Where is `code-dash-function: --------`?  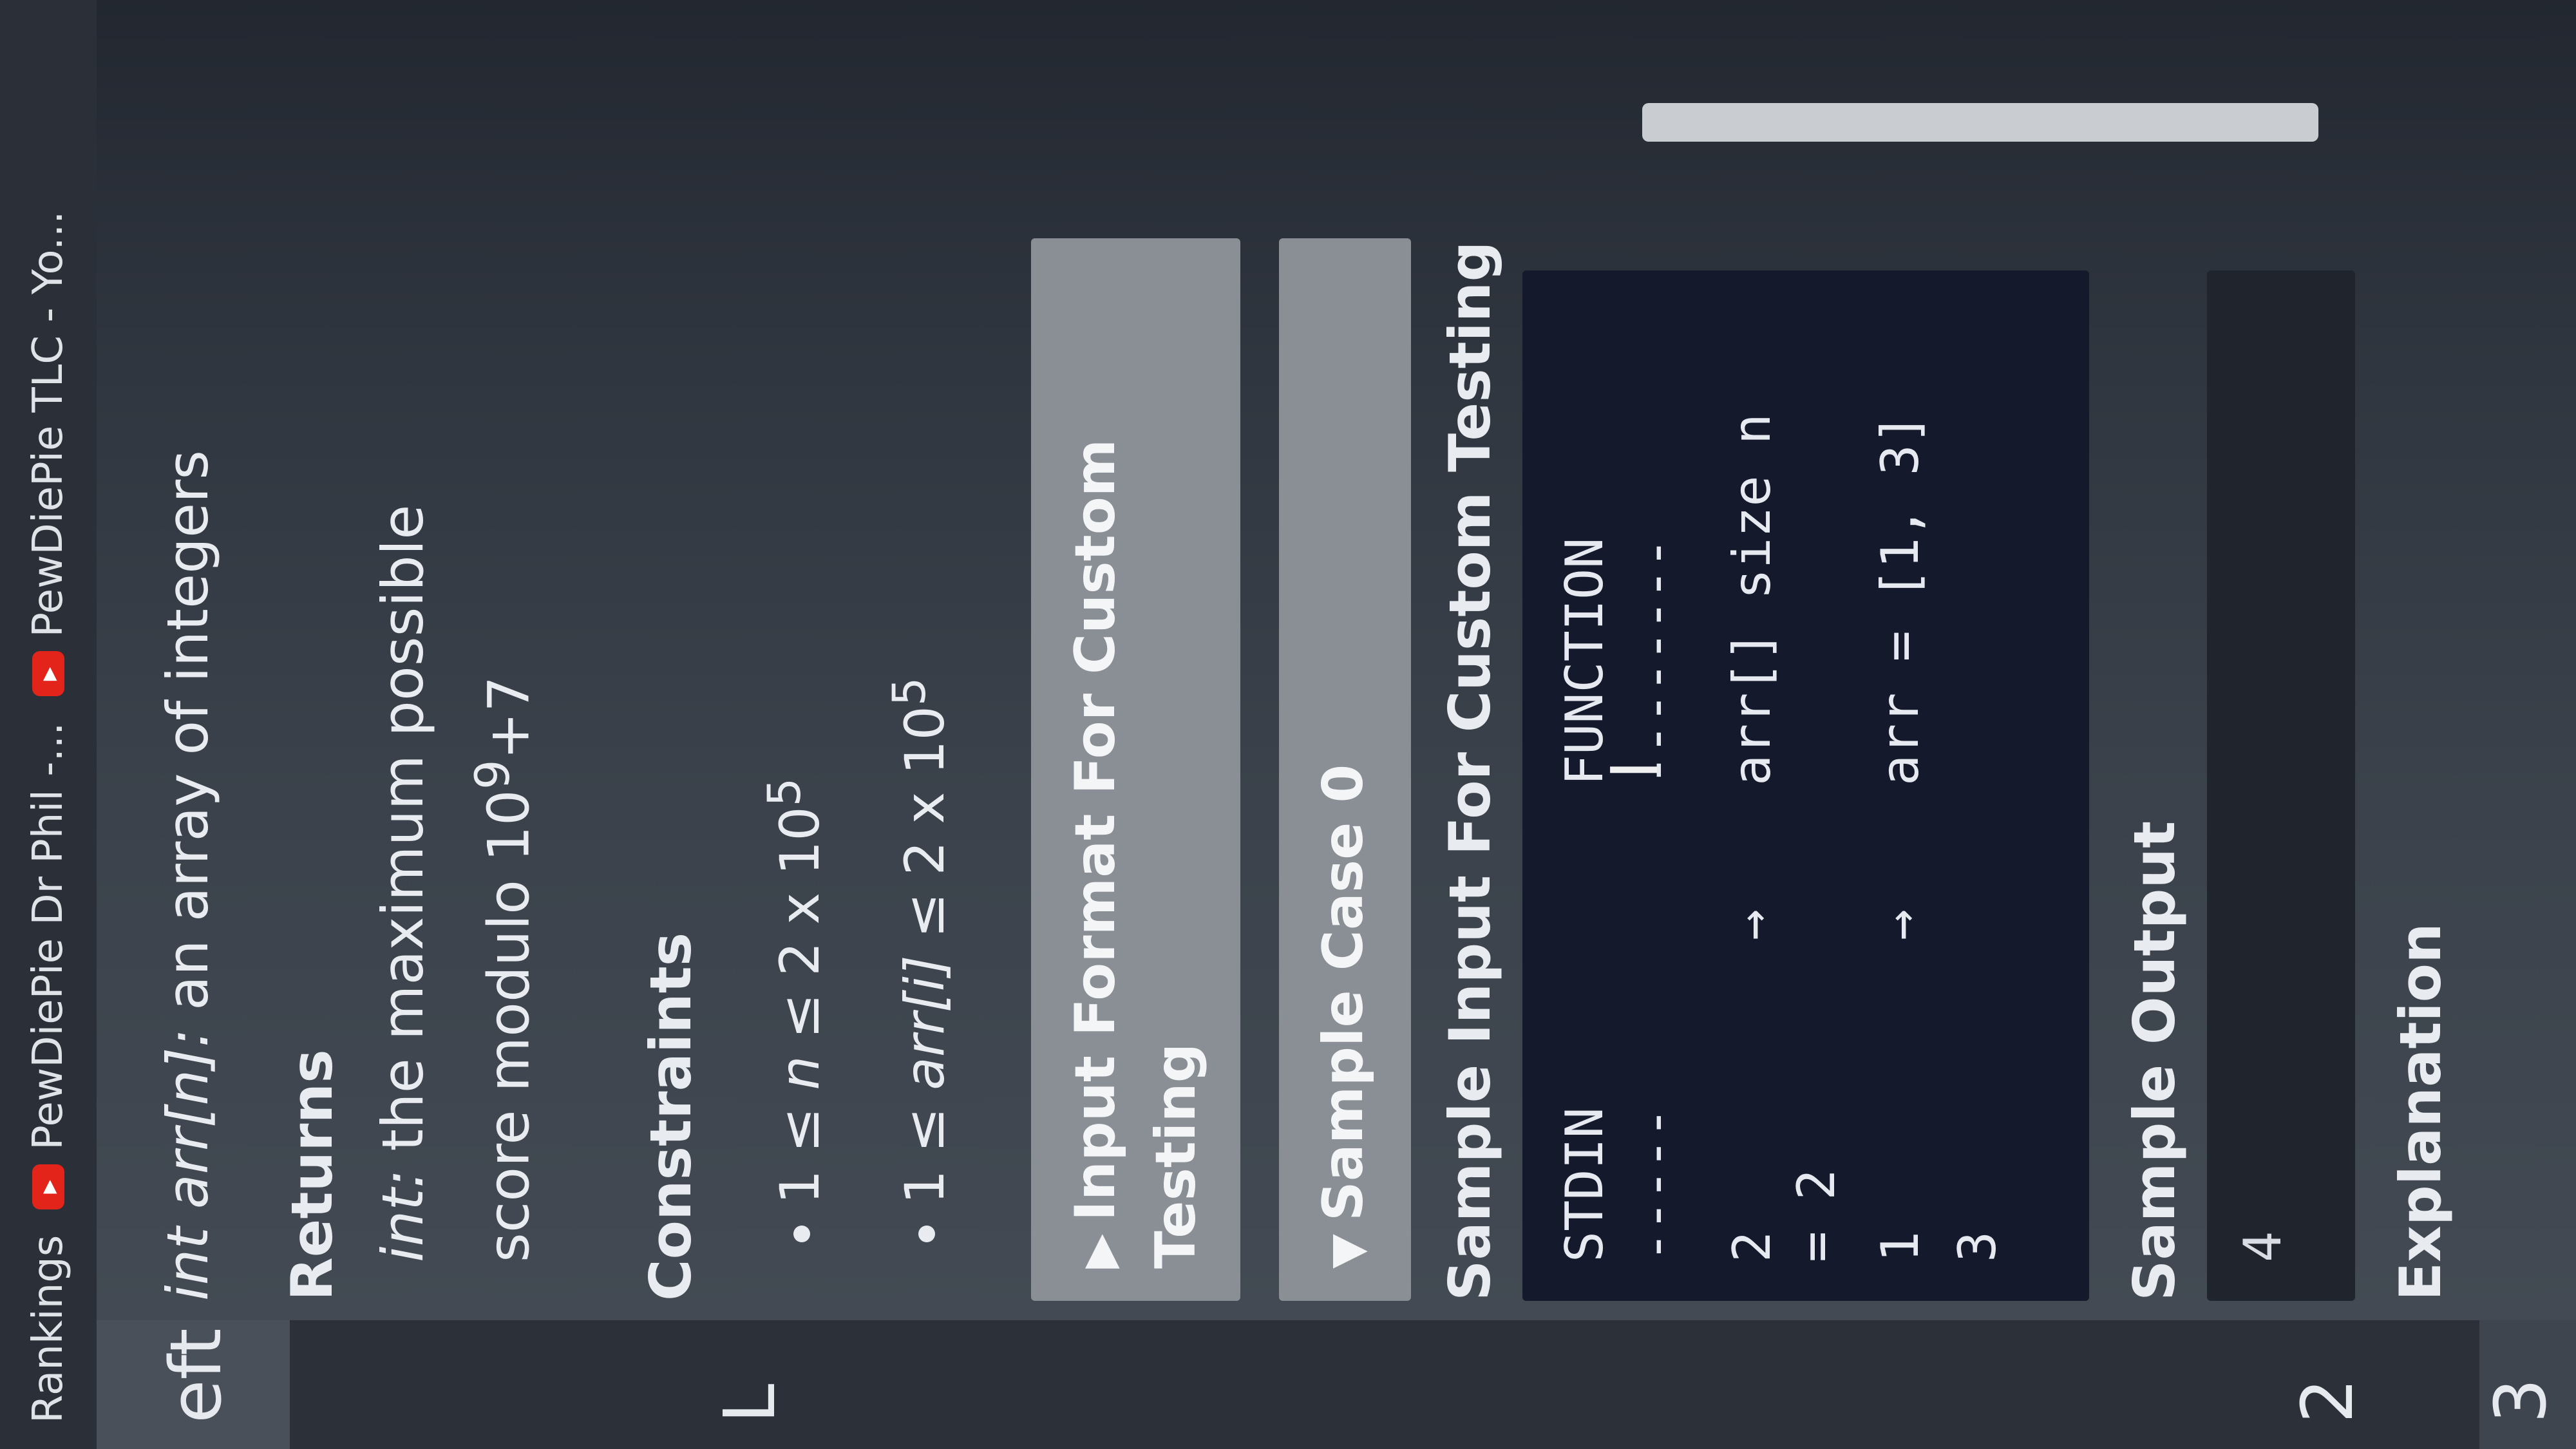
code-dash-function: -------- is located at coordinates (1655, 661).